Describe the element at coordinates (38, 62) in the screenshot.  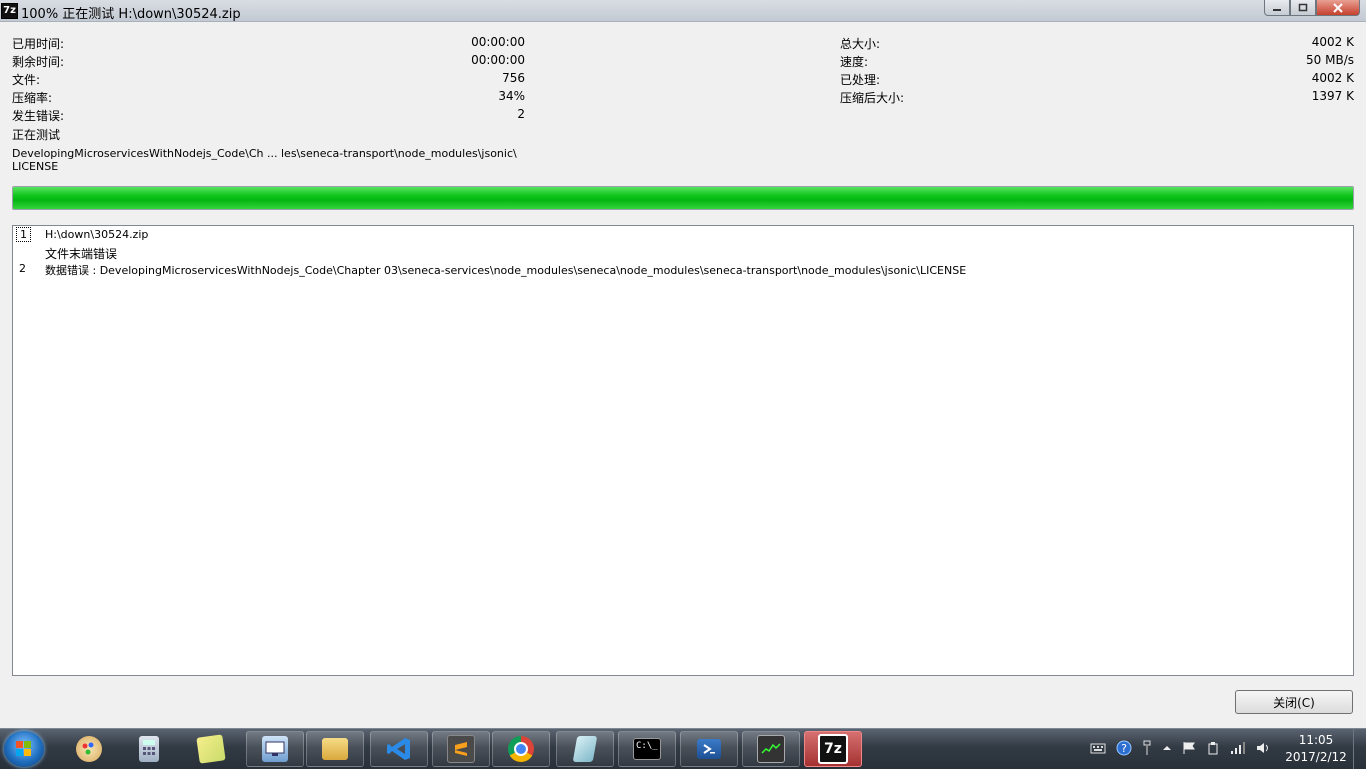
I see `remaining-time-label: 剩余时间:` at that location.